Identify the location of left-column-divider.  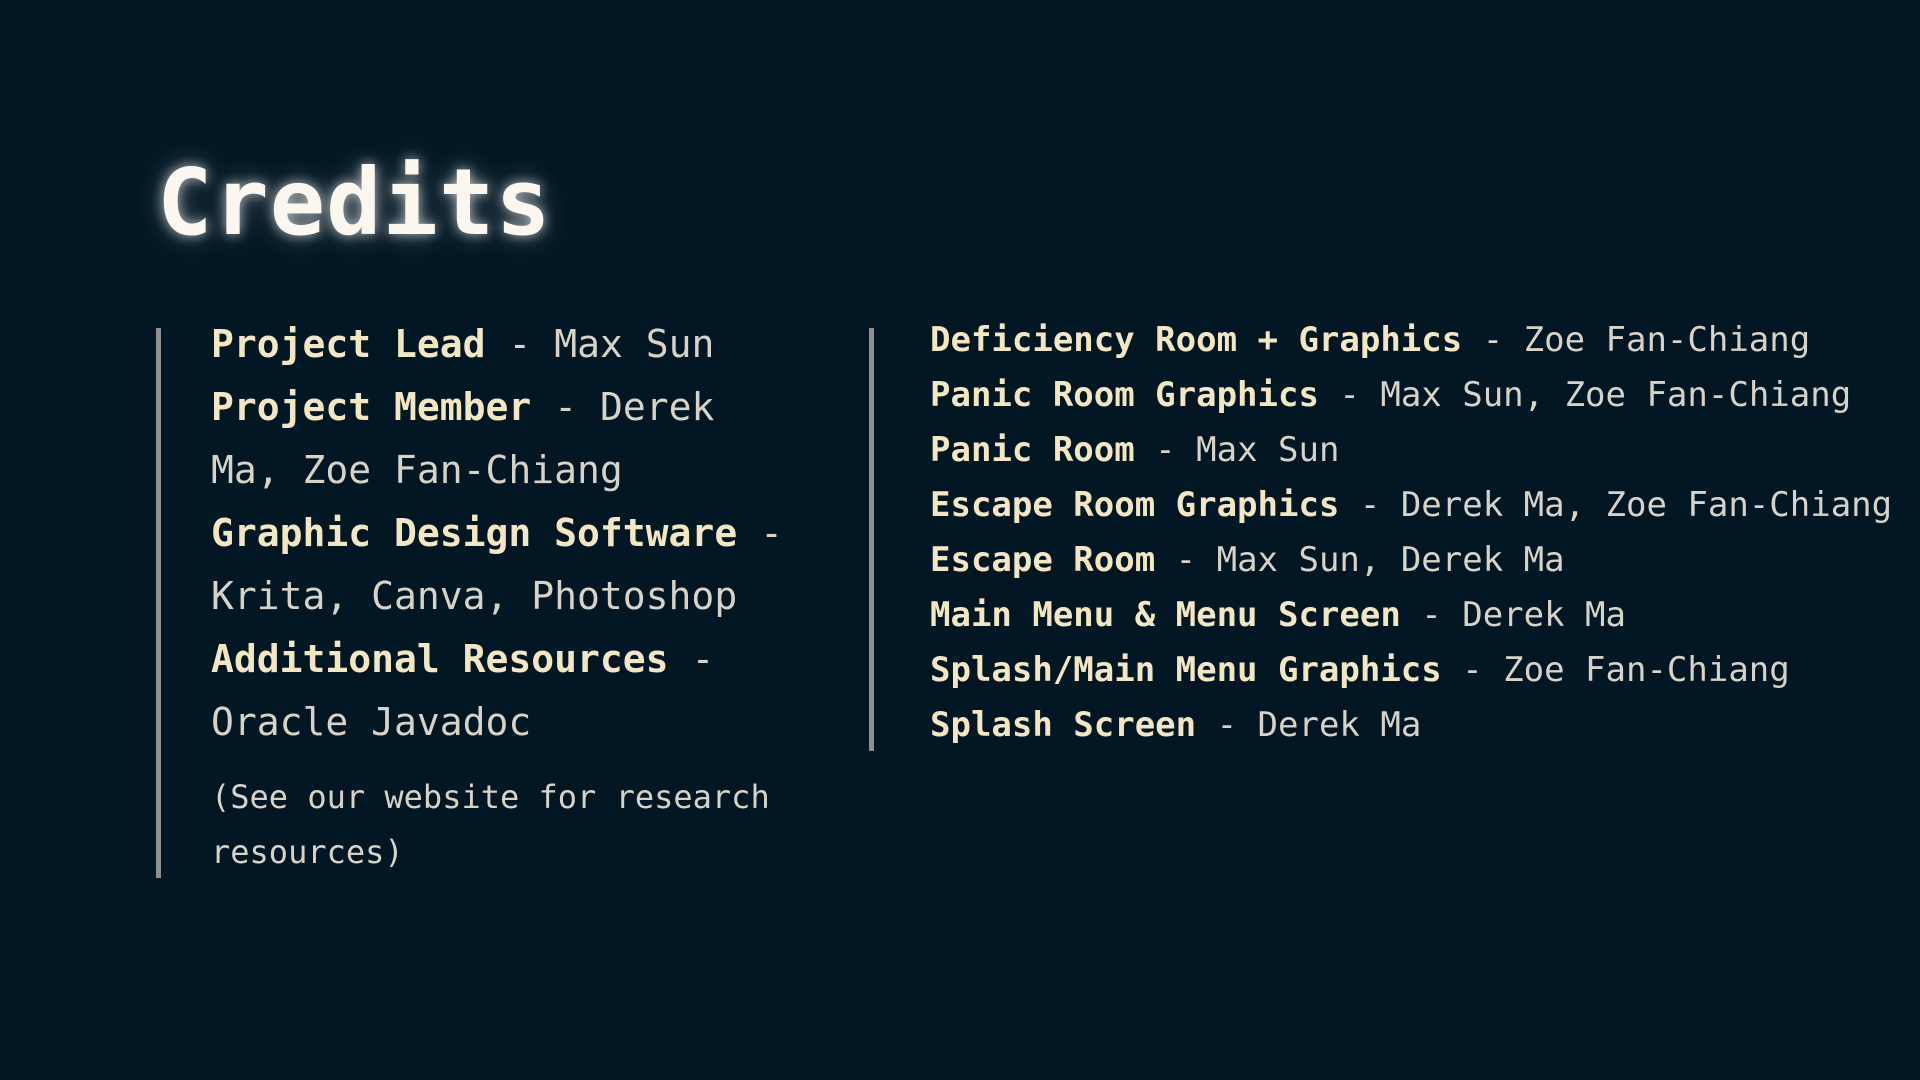
(158, 603).